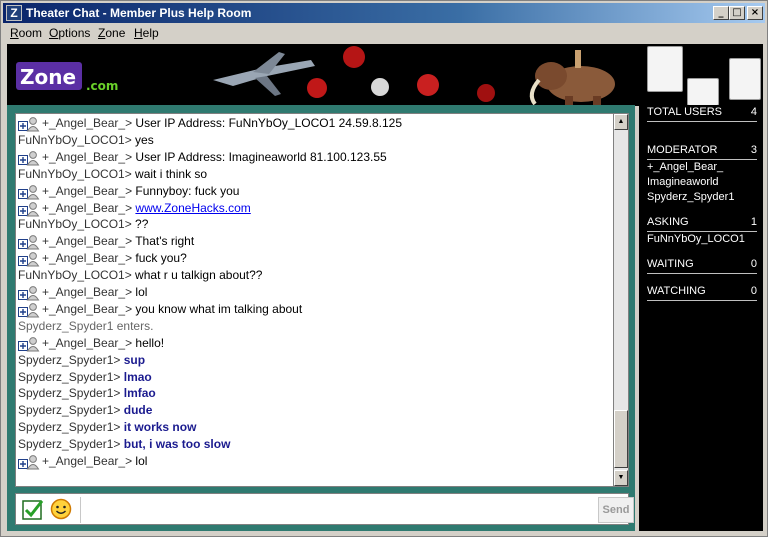  What do you see at coordinates (702, 167) in the screenshot?
I see `user-list-item: +_Angel_Bear_` at bounding box center [702, 167].